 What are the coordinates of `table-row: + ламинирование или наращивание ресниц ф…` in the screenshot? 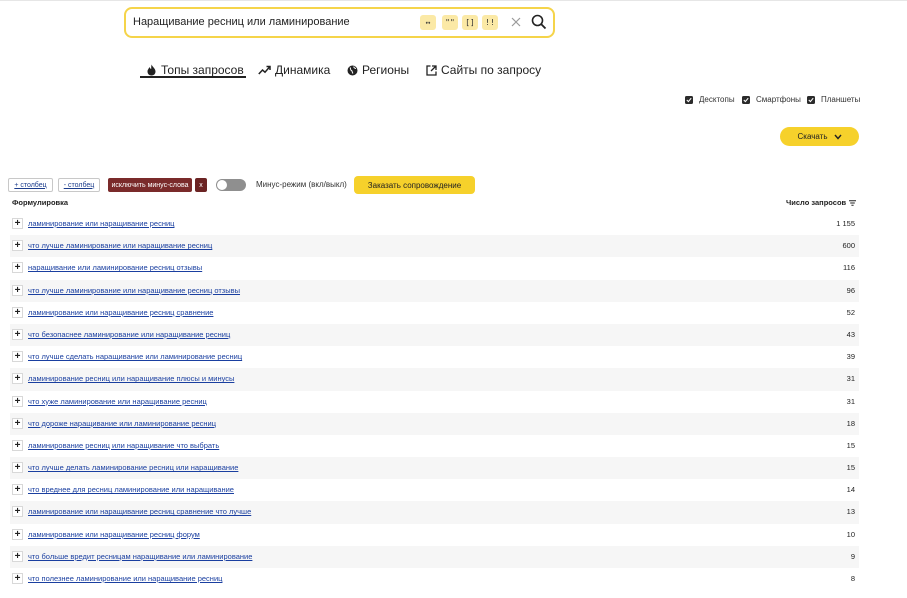 It's located at (434, 535).